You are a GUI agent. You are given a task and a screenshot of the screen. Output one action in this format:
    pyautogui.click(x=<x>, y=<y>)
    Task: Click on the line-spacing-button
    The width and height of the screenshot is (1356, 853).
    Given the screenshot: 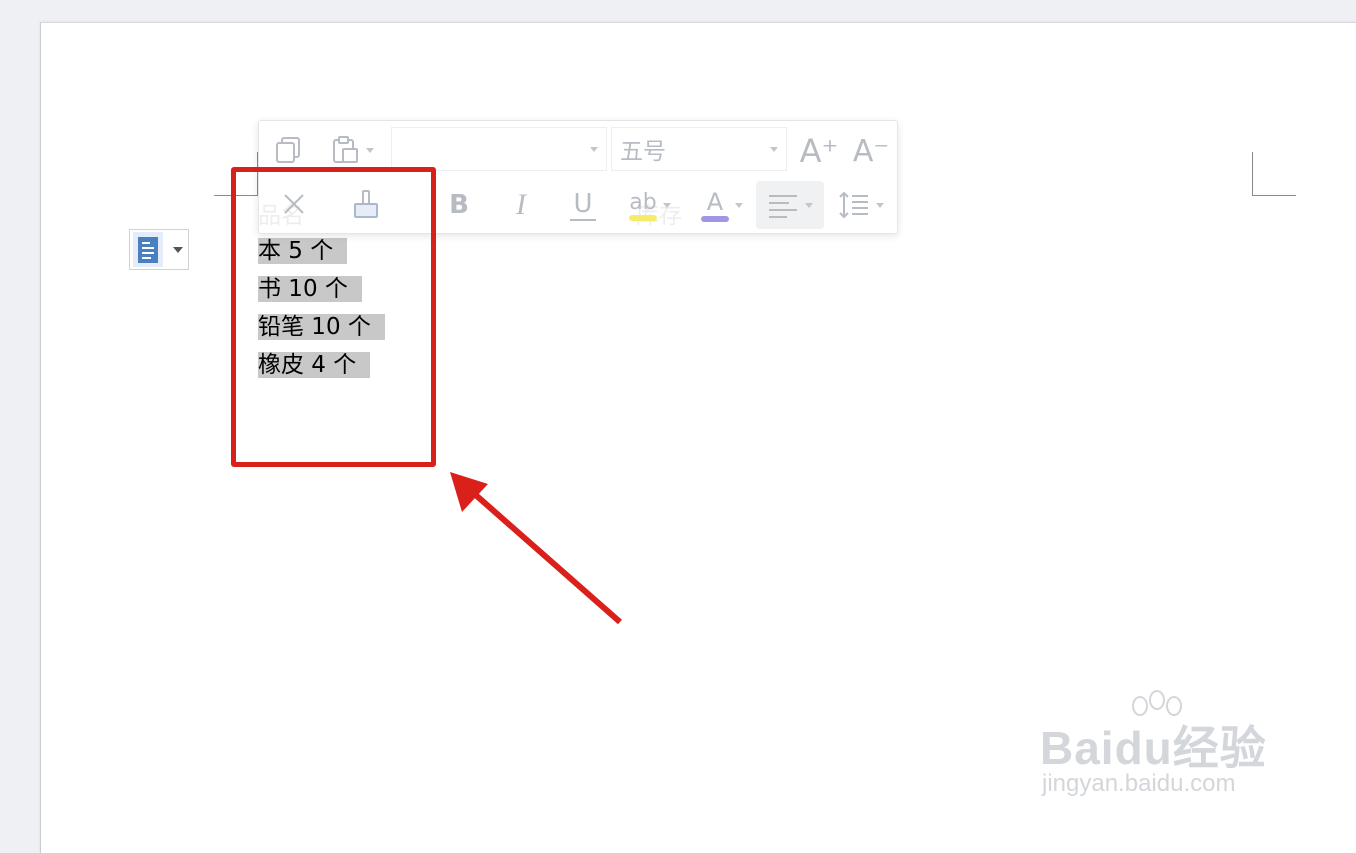 What is the action you would take?
    pyautogui.click(x=861, y=205)
    